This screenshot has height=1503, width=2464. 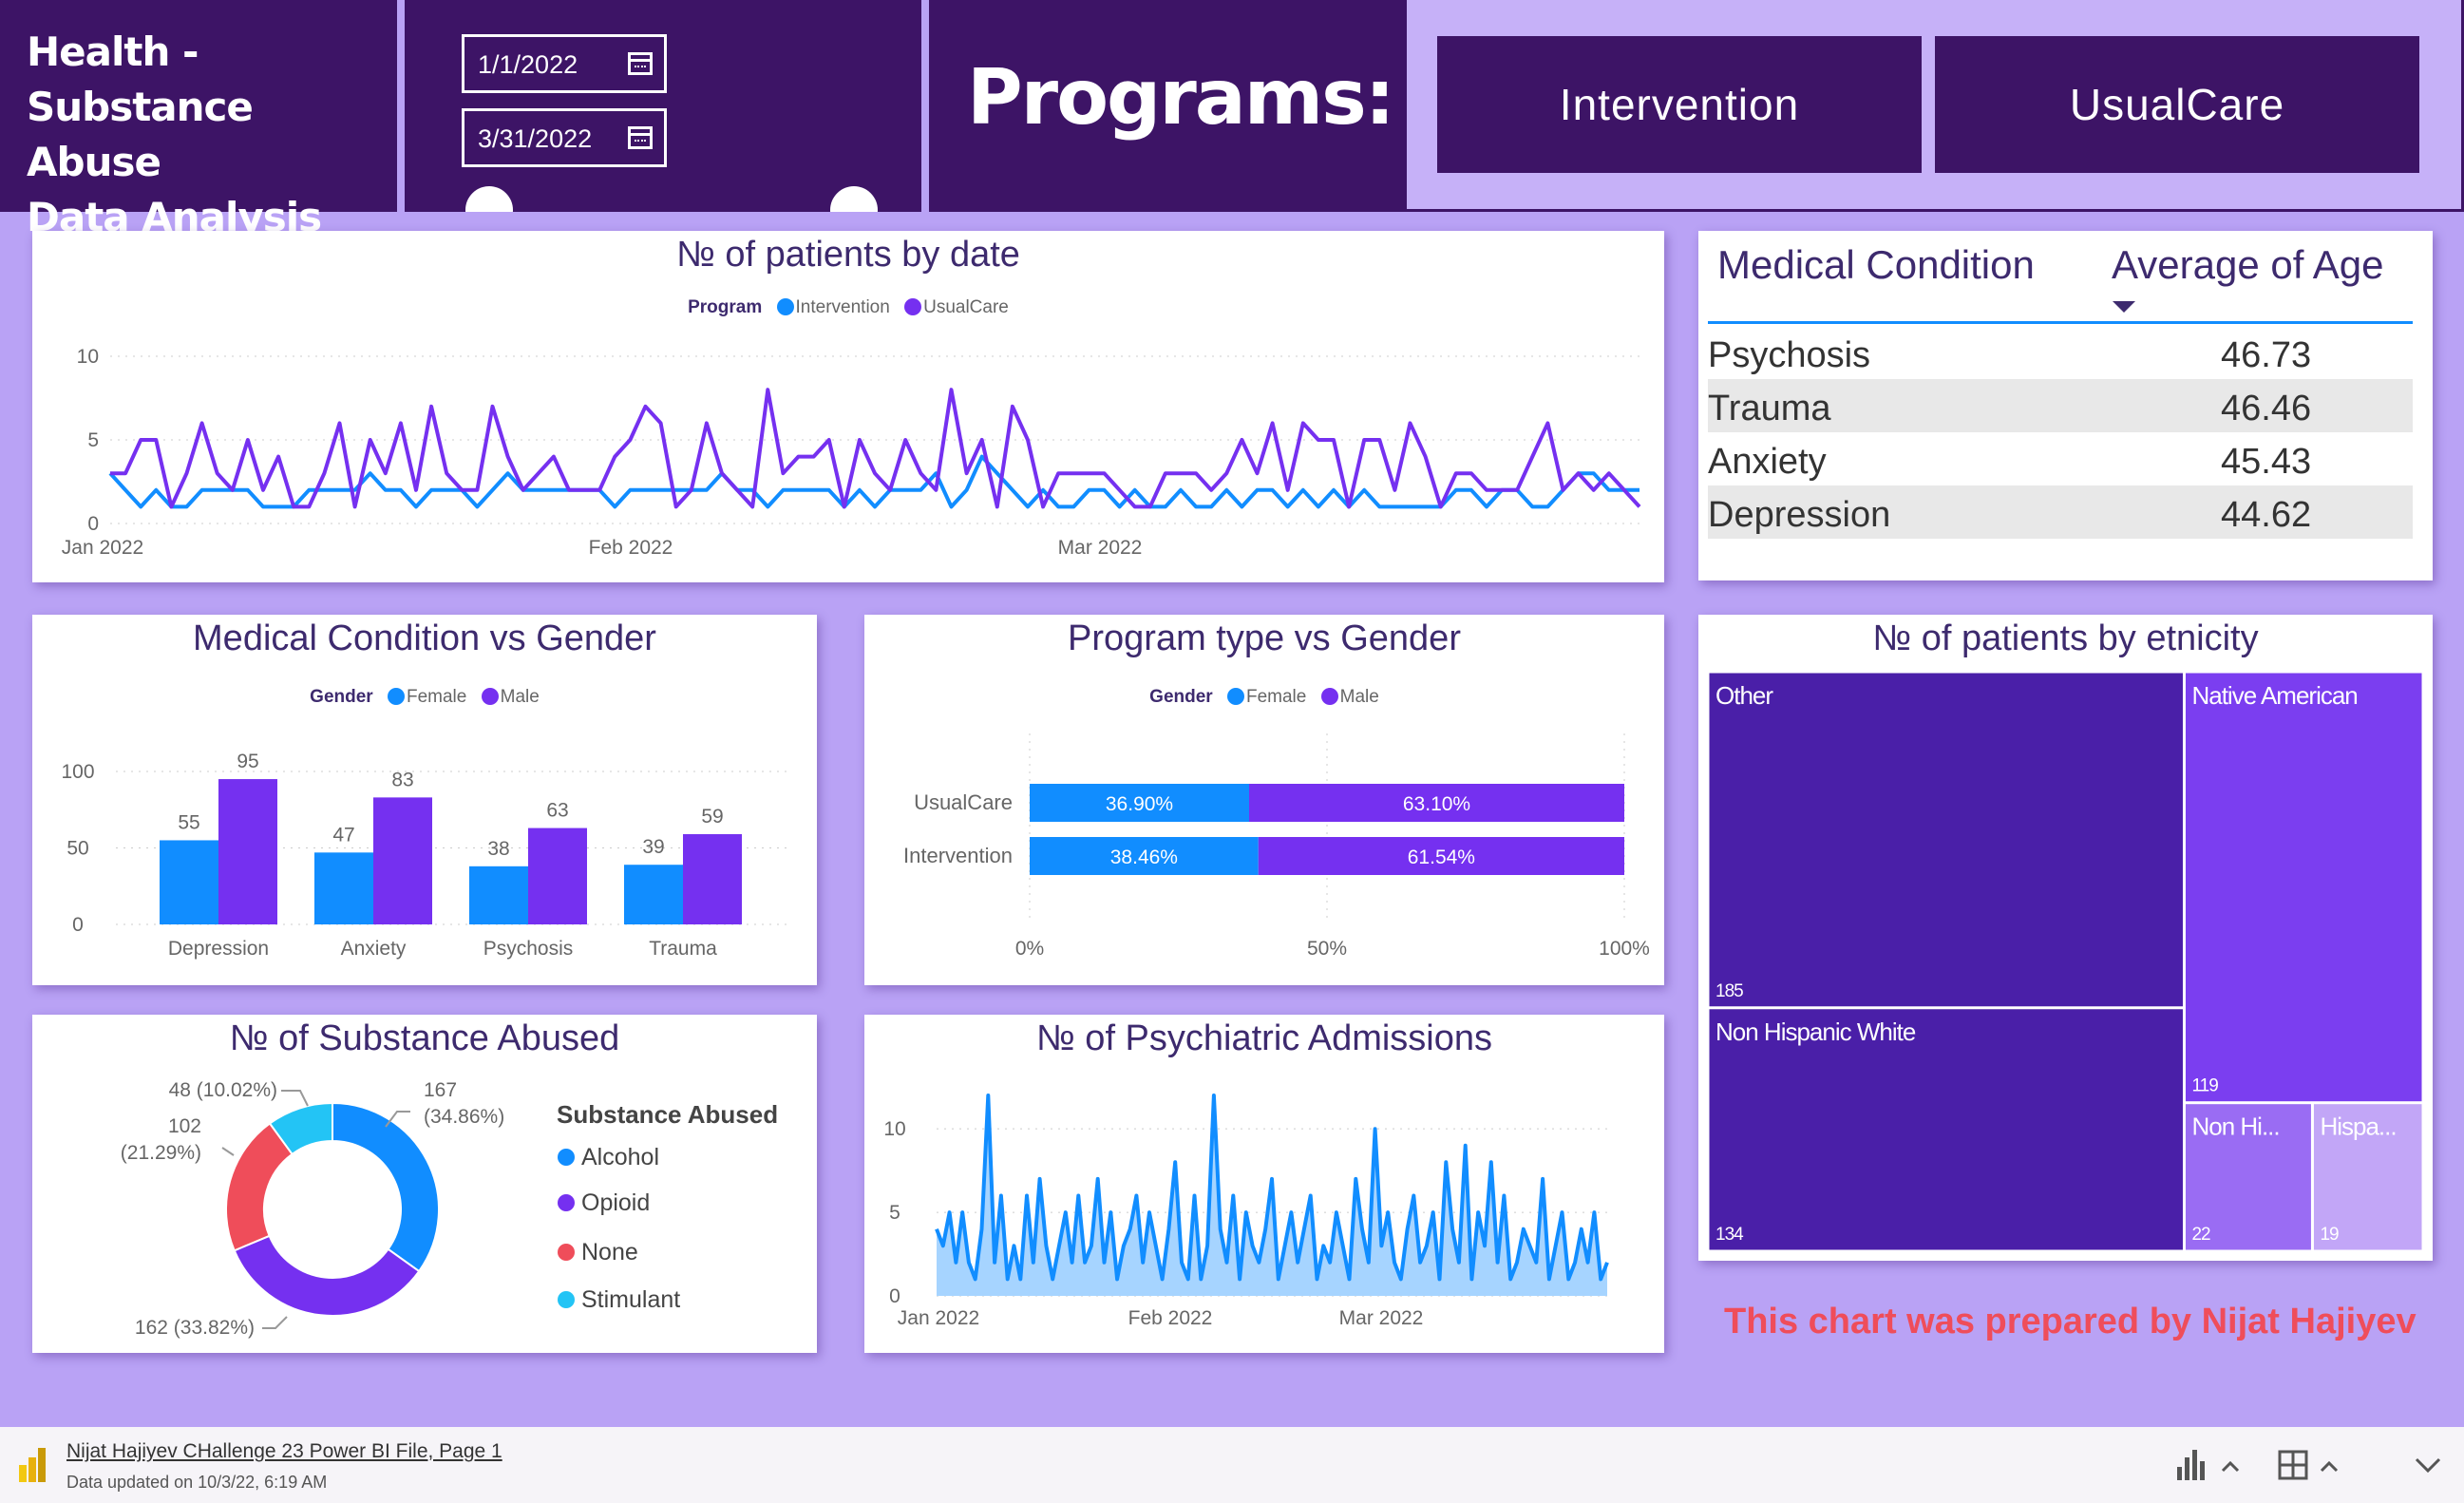 What do you see at coordinates (1246, 1211) in the screenshot?
I see `admissions-area-chart: 0 5 10 Jan 2022 Feb 2022 Mar 2022` at bounding box center [1246, 1211].